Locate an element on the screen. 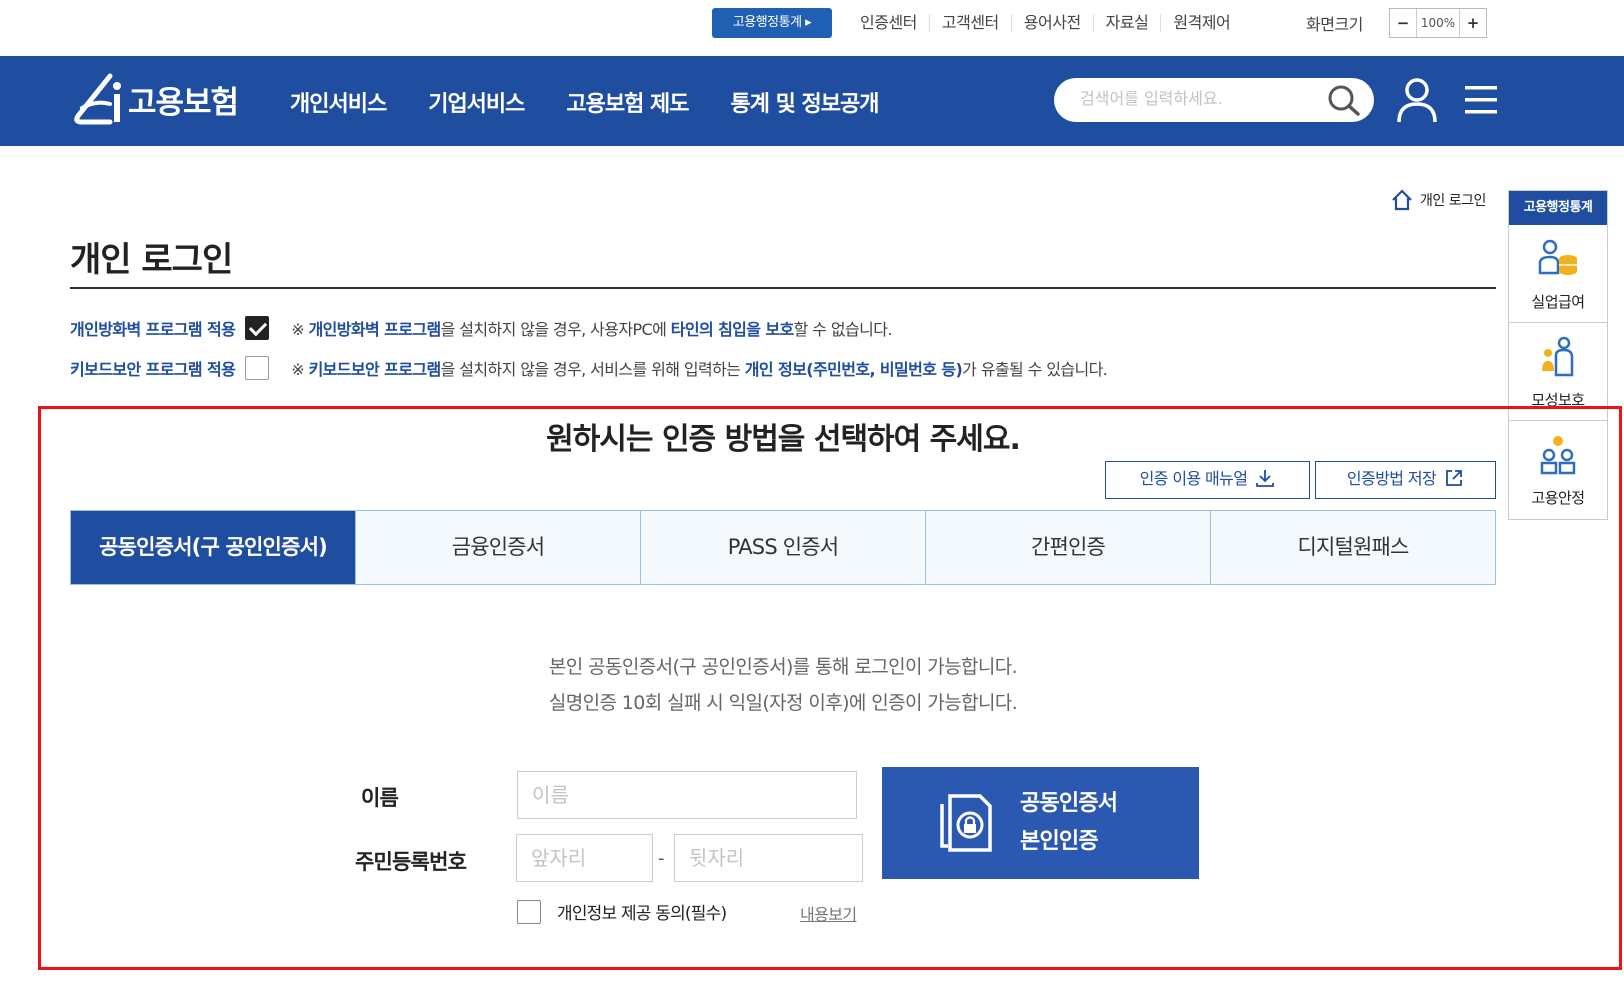  tab-digital-onepass: 디지털원패스 is located at coordinates (1352, 547).